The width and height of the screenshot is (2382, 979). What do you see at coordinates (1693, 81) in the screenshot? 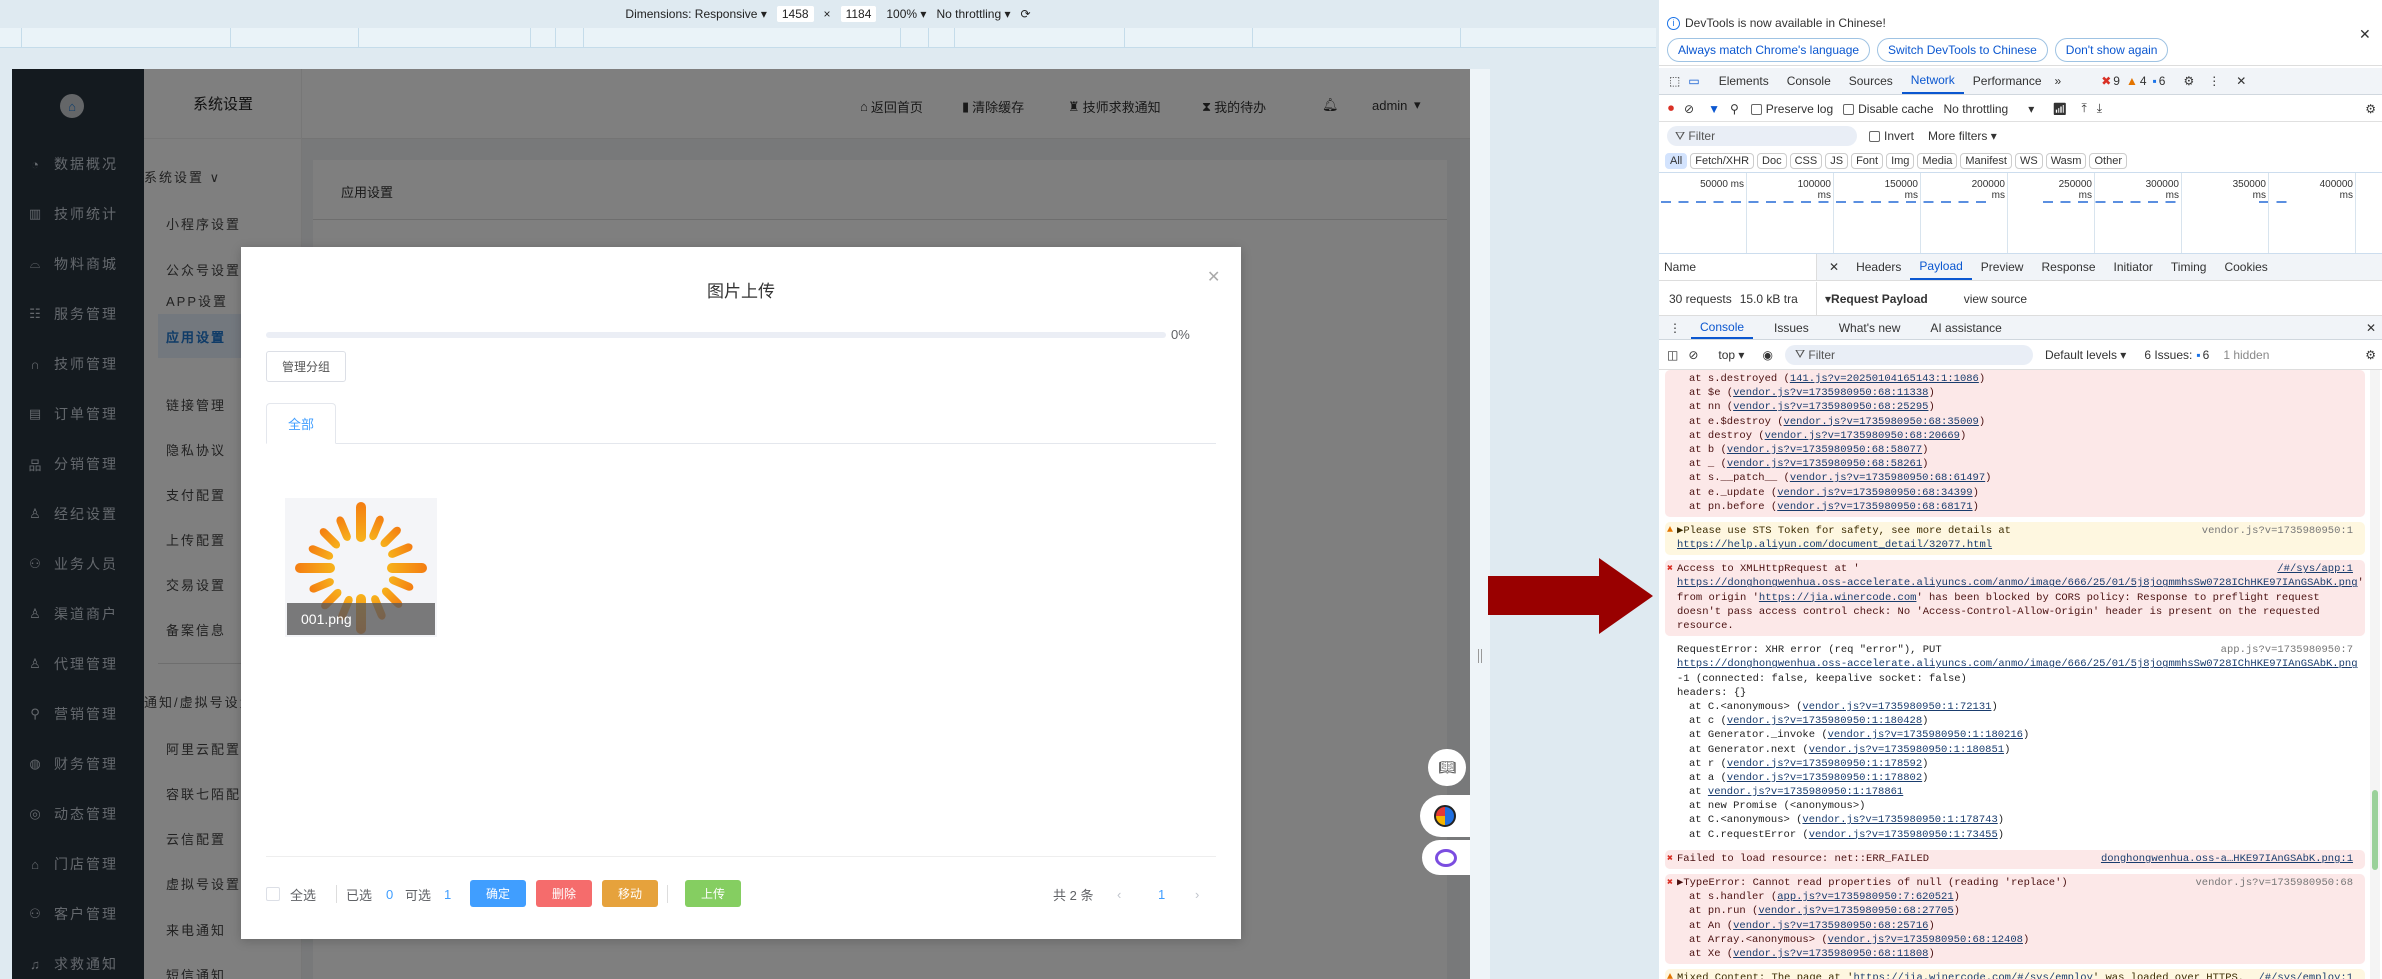
I see `device-toggle-icon: ▭` at bounding box center [1693, 81].